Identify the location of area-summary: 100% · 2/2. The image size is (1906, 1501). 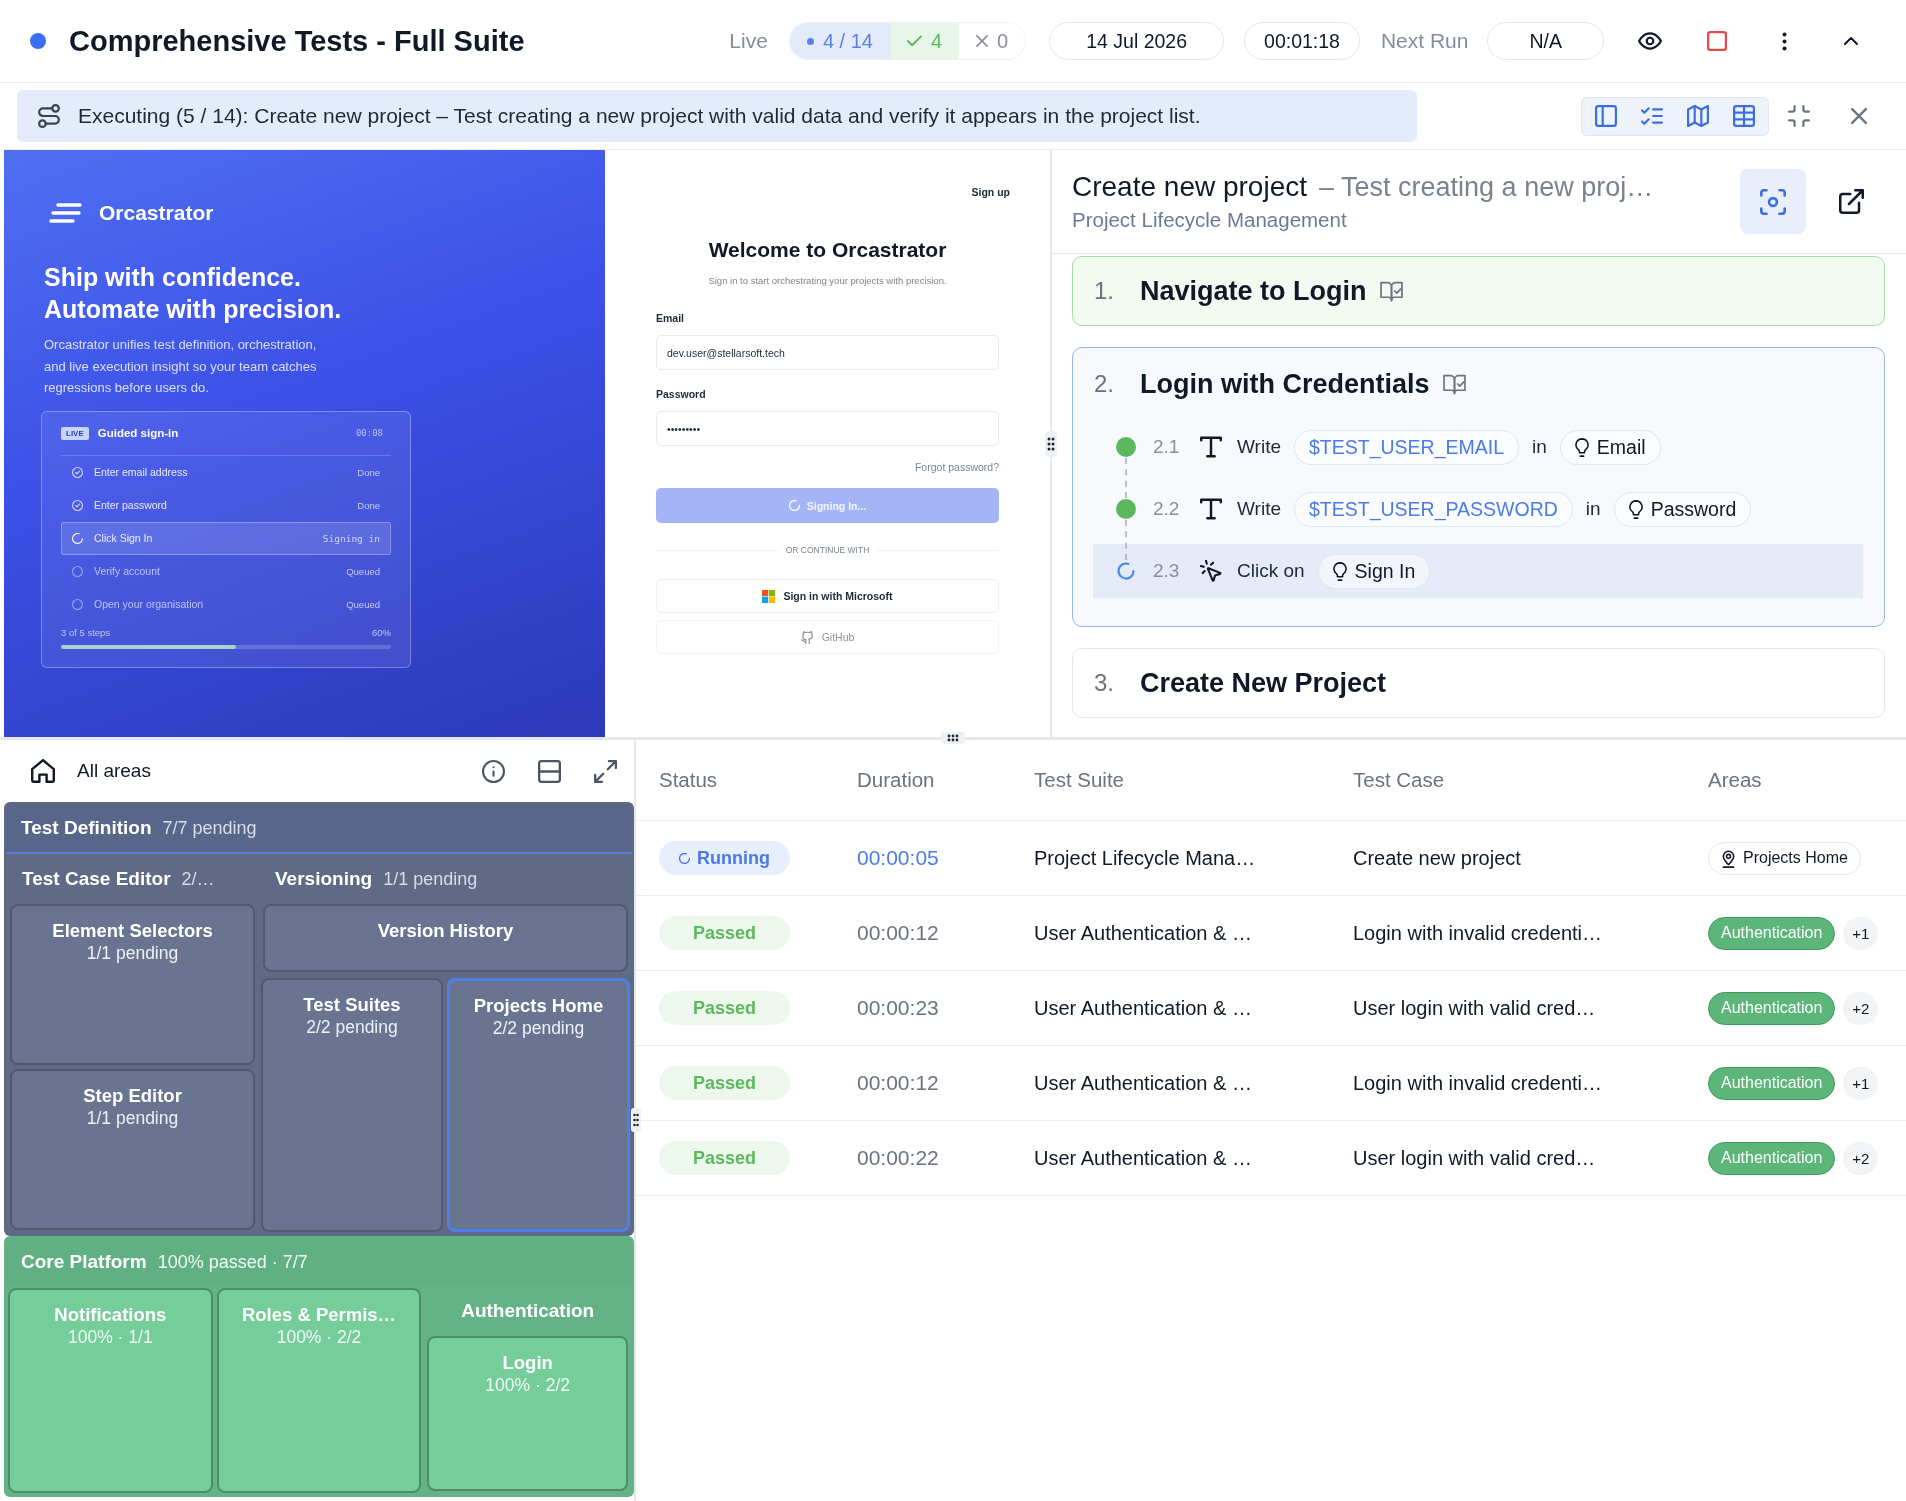
(527, 1385).